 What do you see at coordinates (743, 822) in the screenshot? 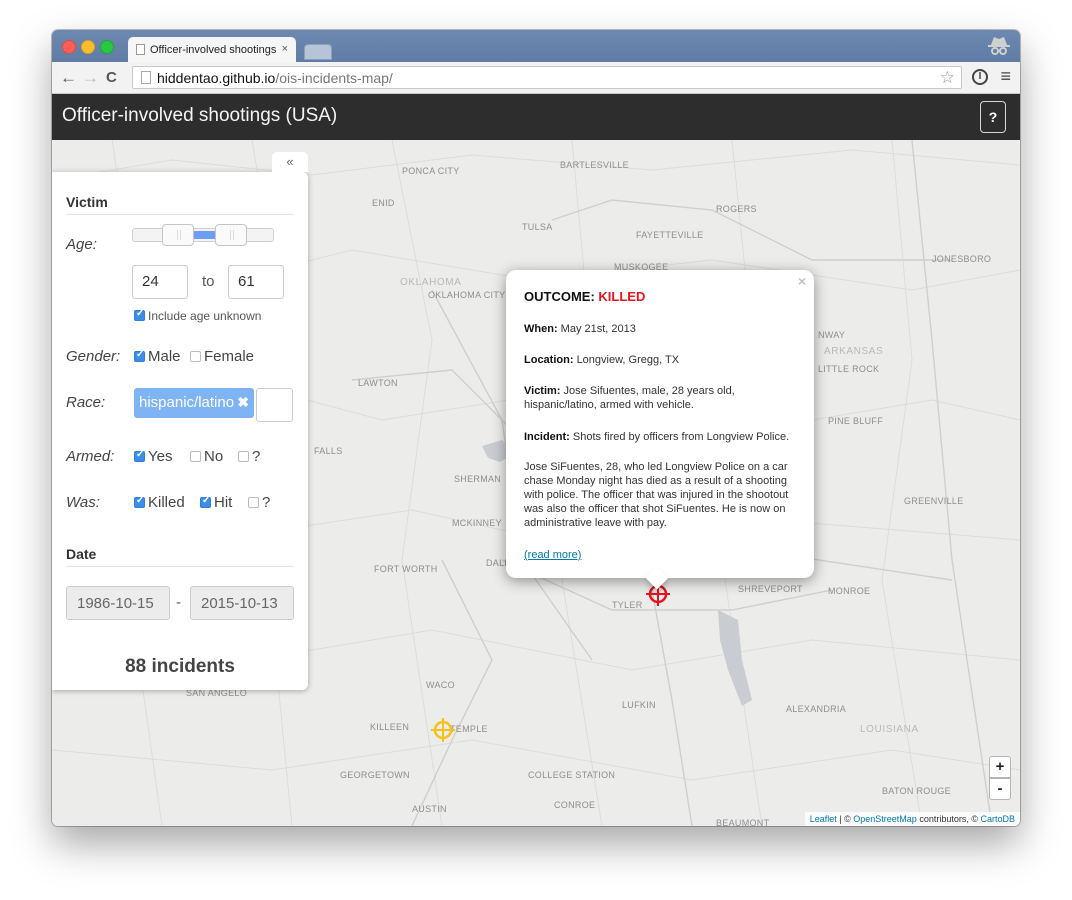
I see `city-label: BEAUMONT` at bounding box center [743, 822].